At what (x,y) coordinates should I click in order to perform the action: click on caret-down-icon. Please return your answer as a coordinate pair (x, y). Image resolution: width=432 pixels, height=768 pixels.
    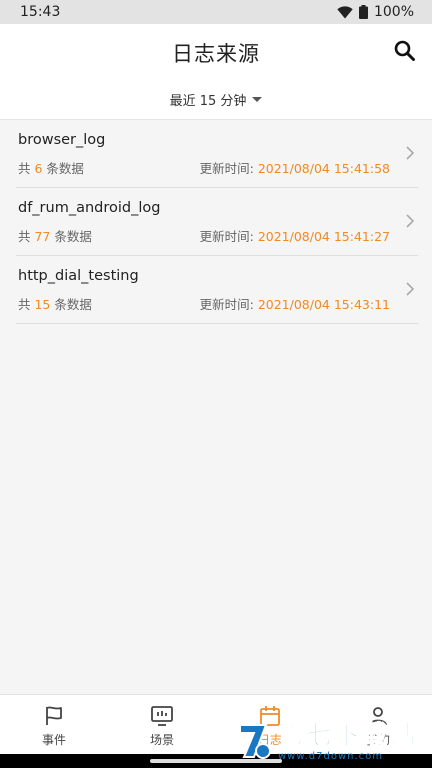
    Looking at the image, I should click on (257, 99).